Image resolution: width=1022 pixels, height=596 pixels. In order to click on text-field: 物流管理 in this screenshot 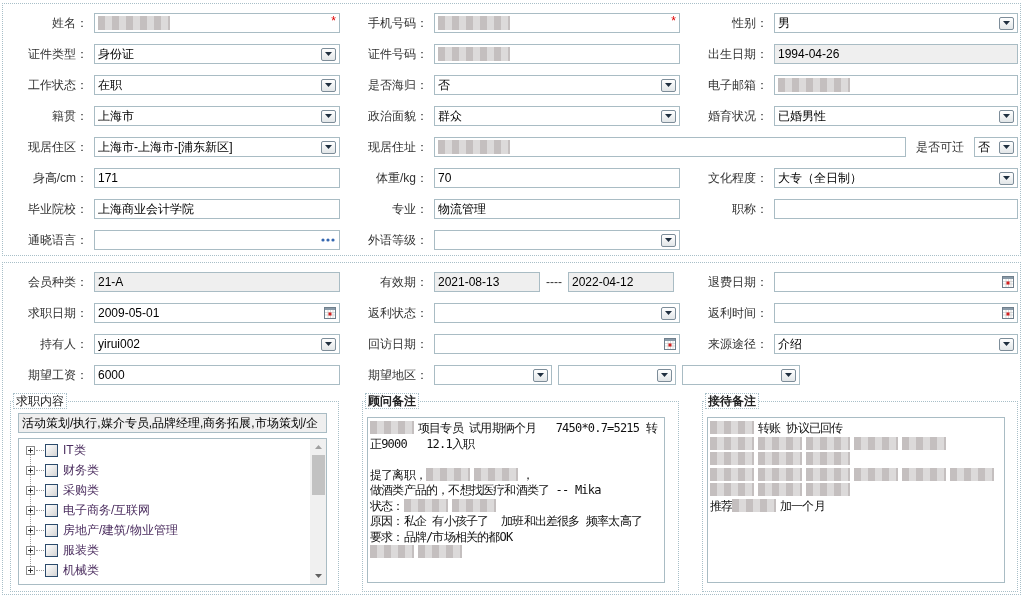, I will do `click(557, 209)`.